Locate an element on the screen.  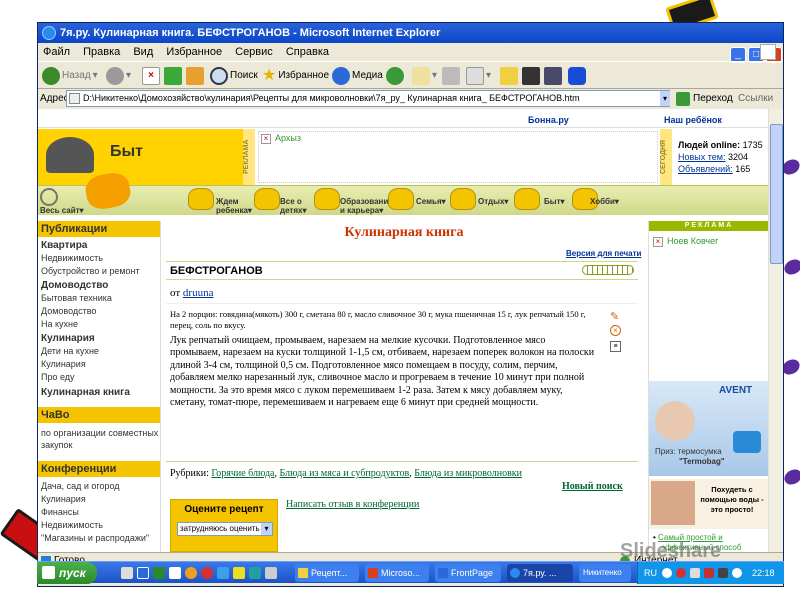
stat-label-topics: Новых тем: is located at coordinates (701, 157).